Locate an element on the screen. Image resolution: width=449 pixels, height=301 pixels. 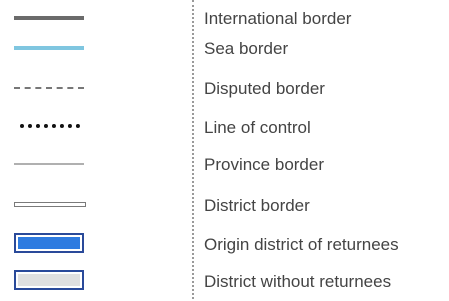
legend-item-district-without-returnees: District without returnees is located at coordinates (224, 282).